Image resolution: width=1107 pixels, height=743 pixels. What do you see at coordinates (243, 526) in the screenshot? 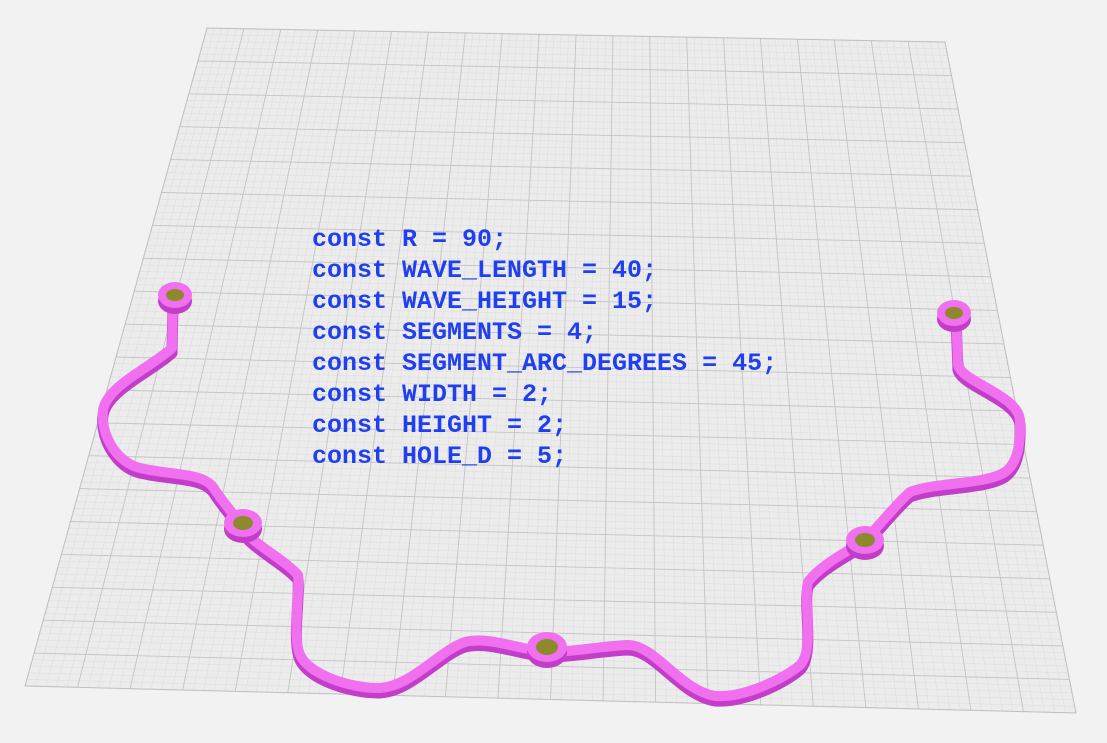
I see `mounting-hole-left-mid` at bounding box center [243, 526].